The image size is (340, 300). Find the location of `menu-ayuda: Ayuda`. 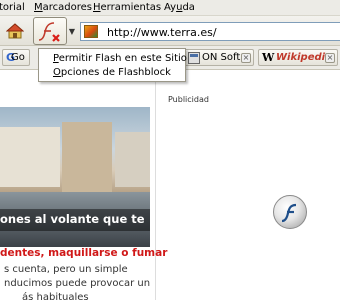

menu-ayuda: Ayuda is located at coordinates (179, 7).